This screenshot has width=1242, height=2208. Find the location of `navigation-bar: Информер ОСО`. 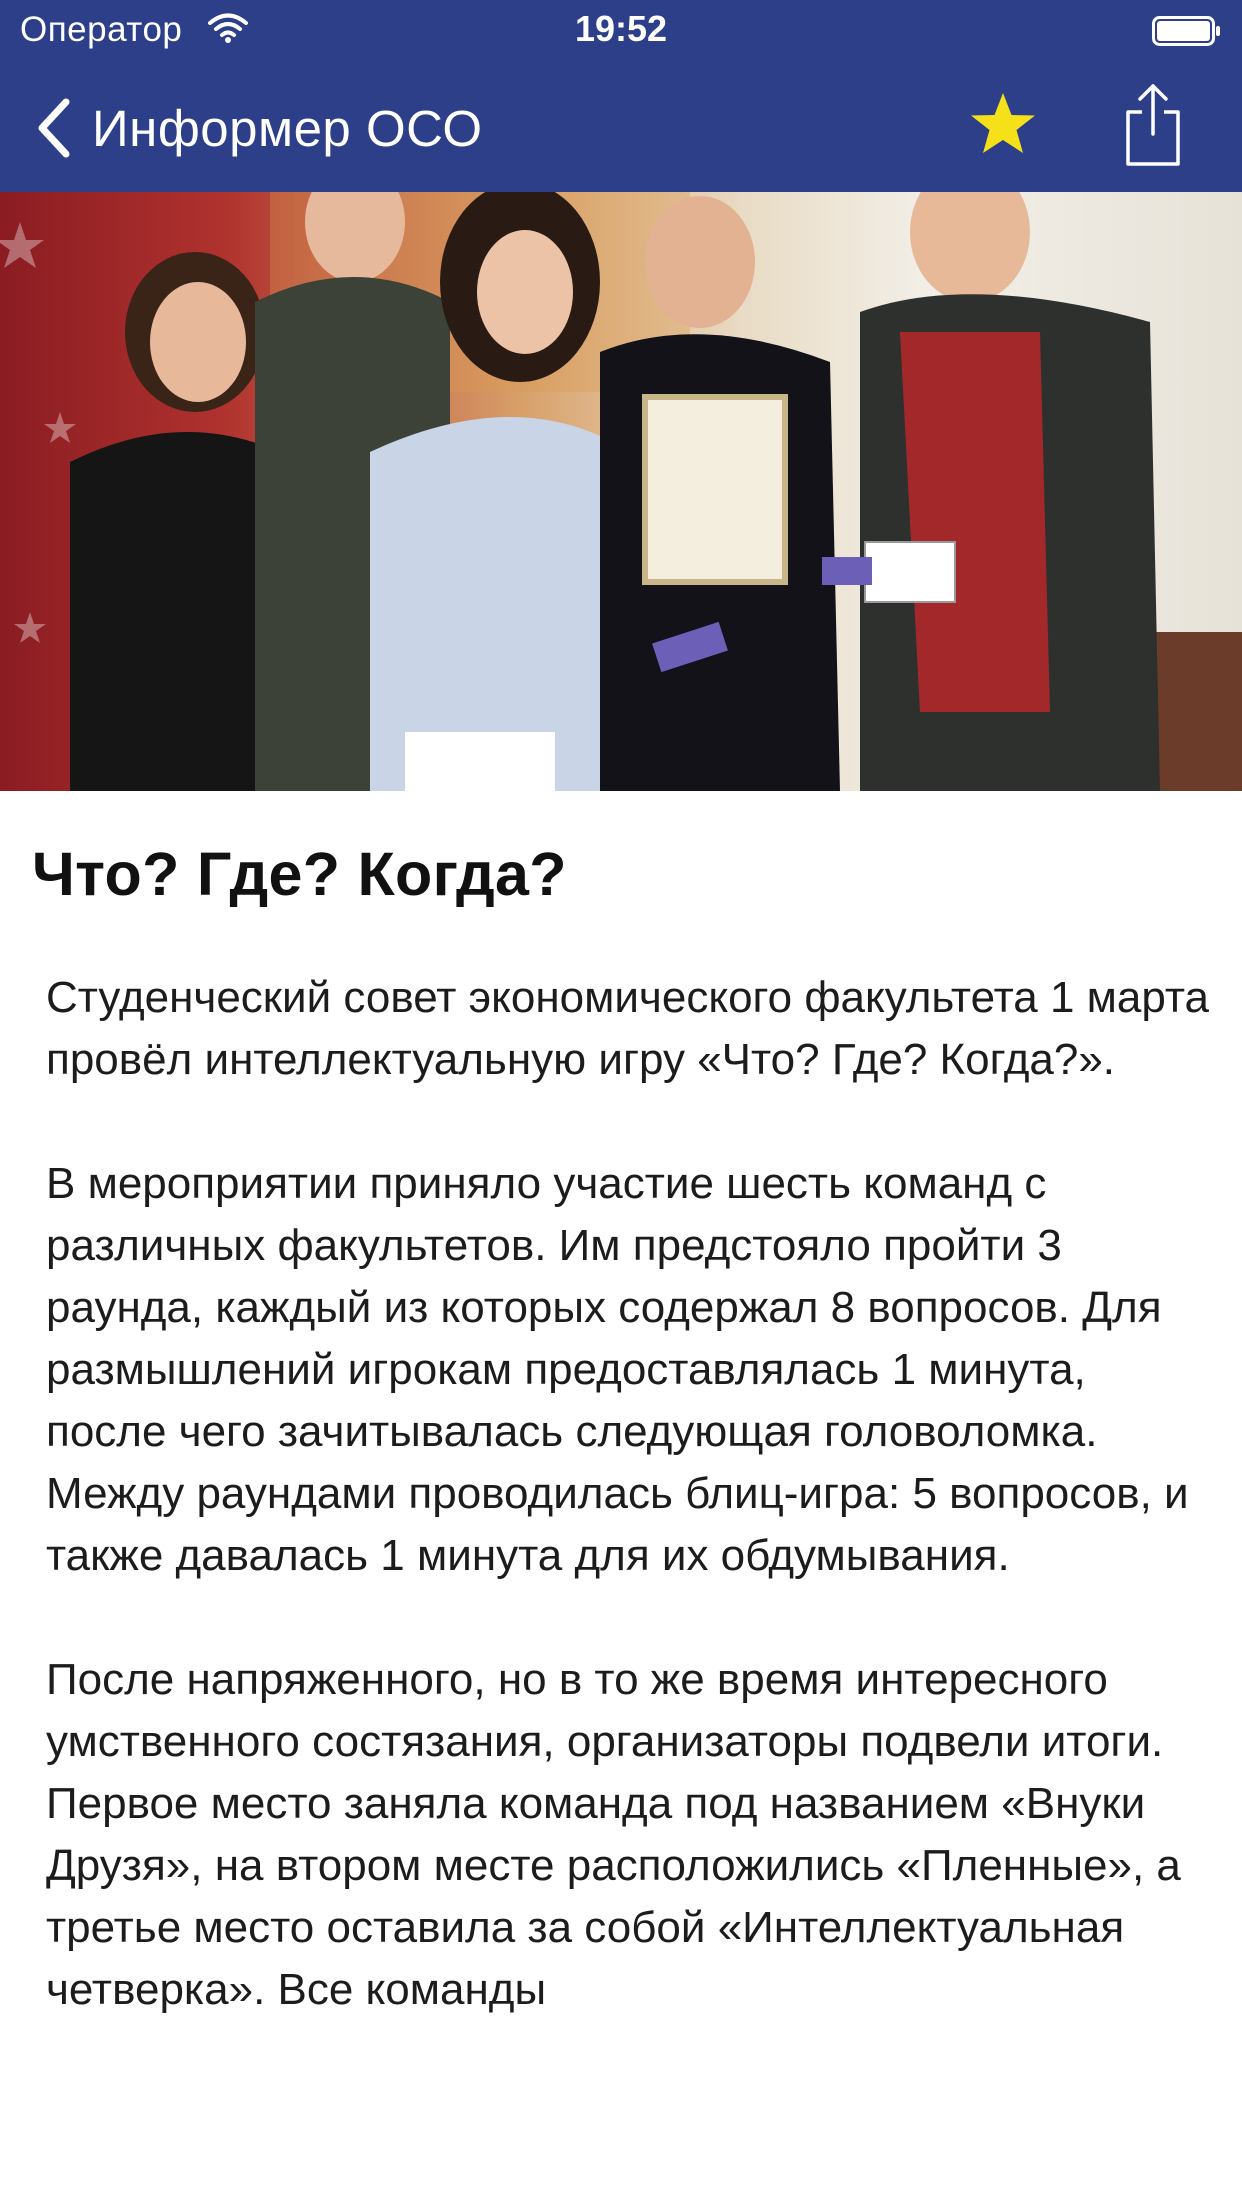

navigation-bar: Информер ОСО is located at coordinates (621, 128).